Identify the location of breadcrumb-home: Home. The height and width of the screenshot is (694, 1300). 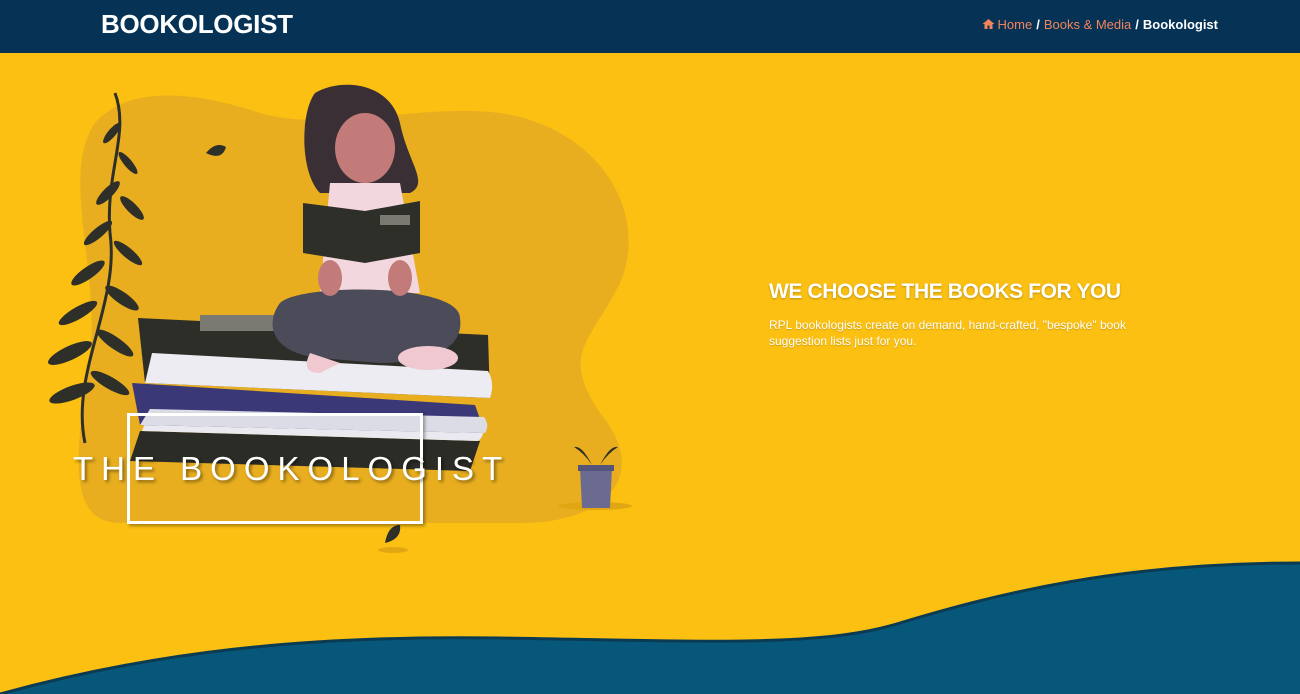
(1007, 24).